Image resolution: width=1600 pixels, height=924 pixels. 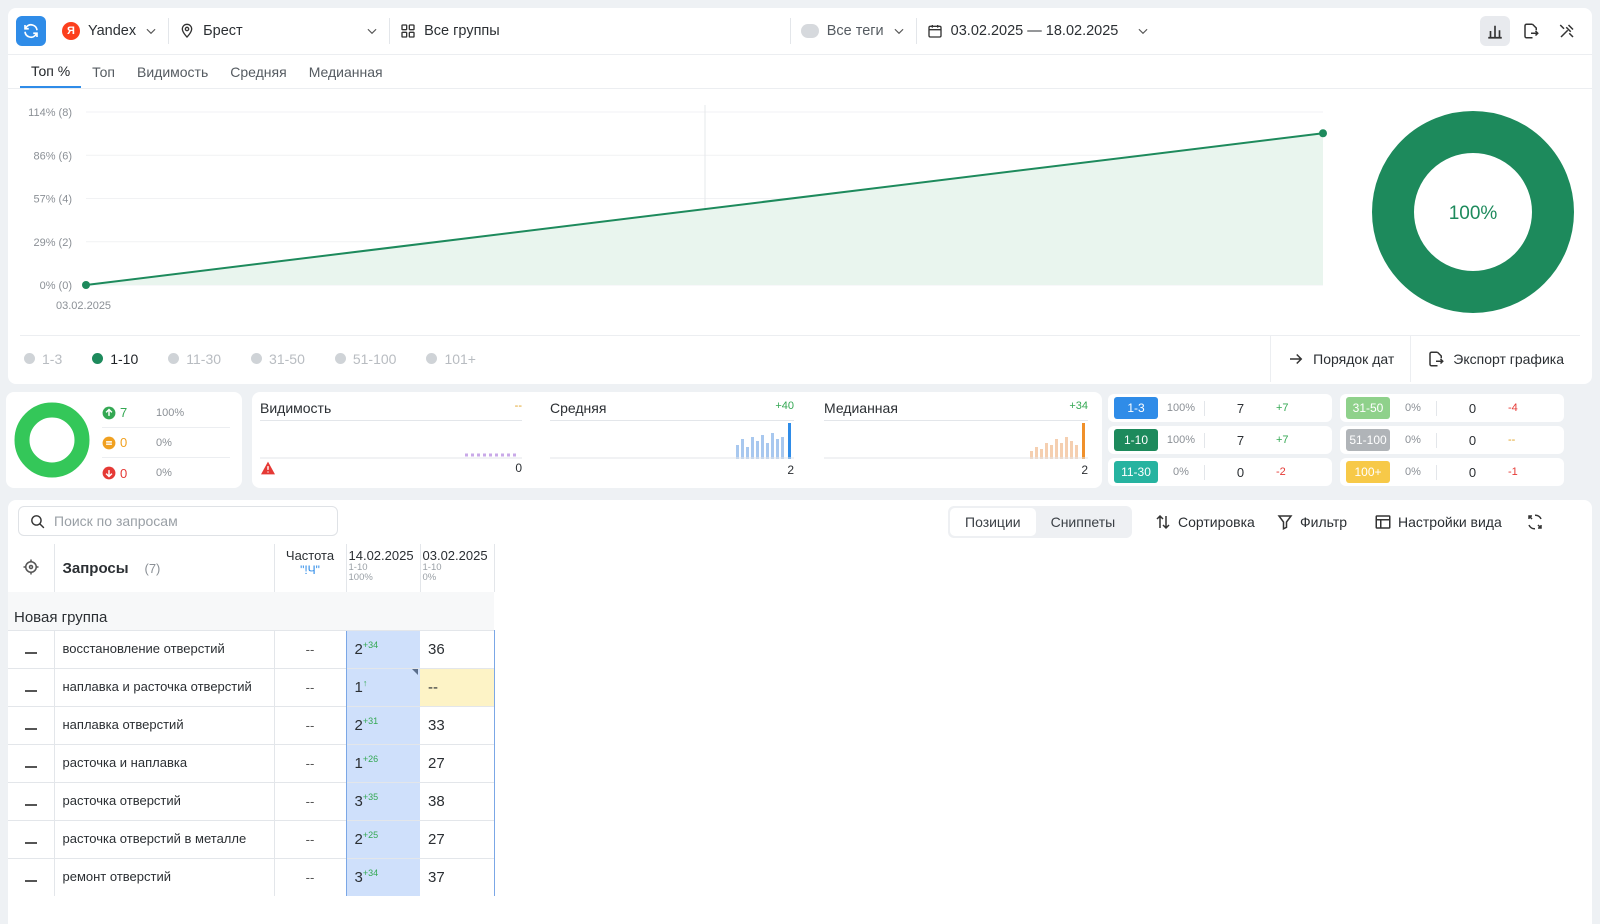 What do you see at coordinates (1368, 472) in the screenshot?
I see `range-badge: 100+` at bounding box center [1368, 472].